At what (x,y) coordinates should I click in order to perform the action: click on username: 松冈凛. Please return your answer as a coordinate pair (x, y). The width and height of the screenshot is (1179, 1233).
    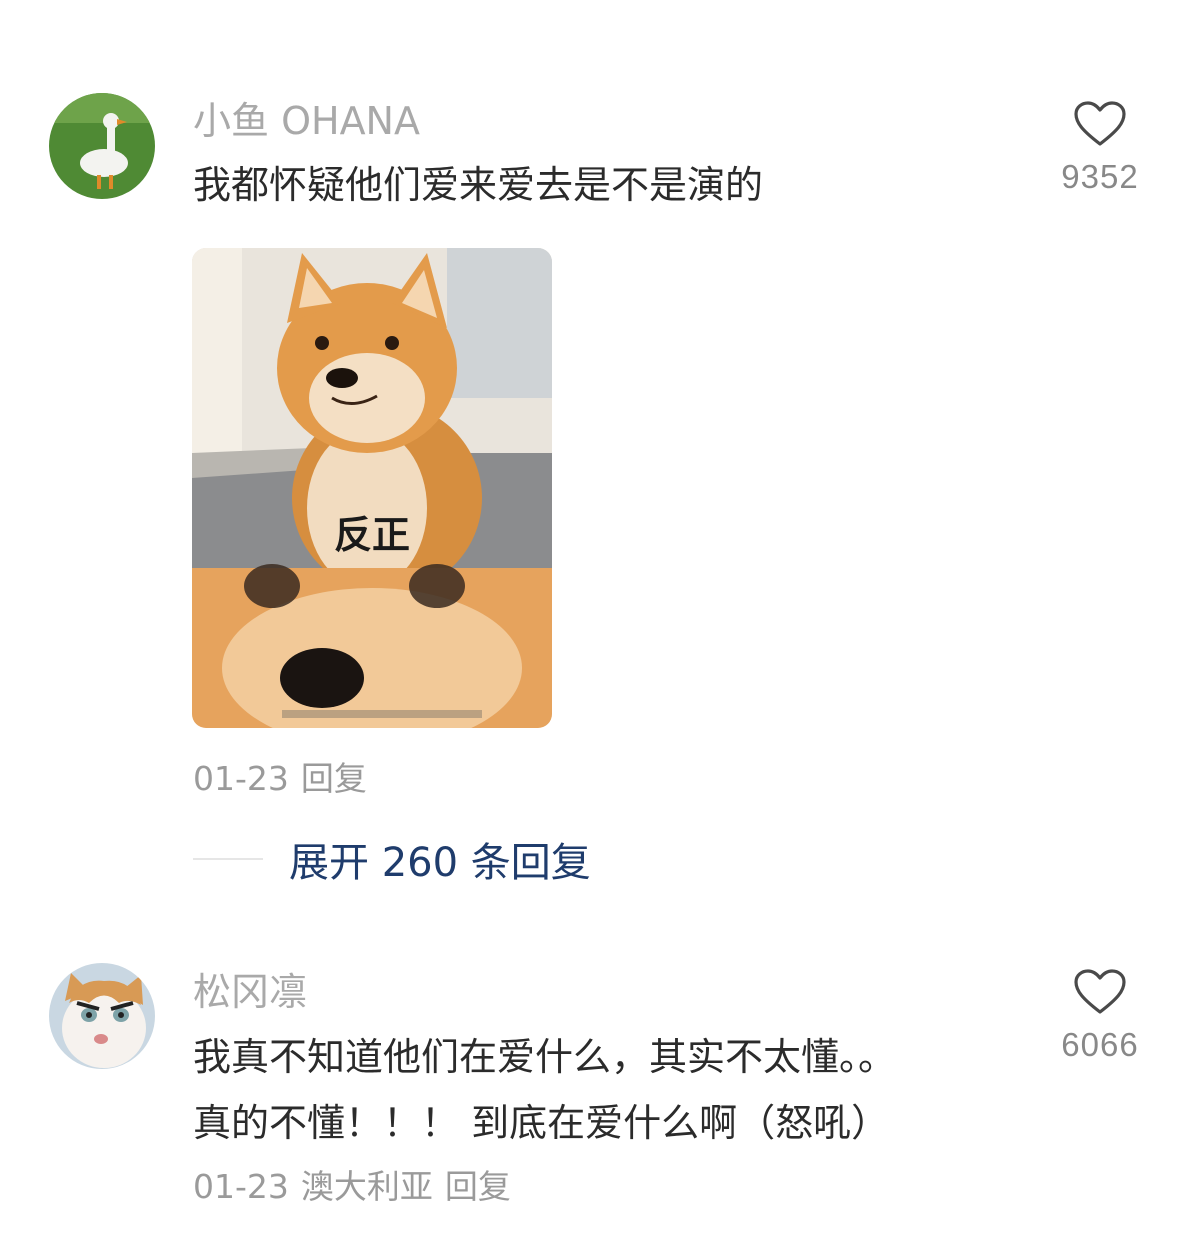
    Looking at the image, I should click on (250, 992).